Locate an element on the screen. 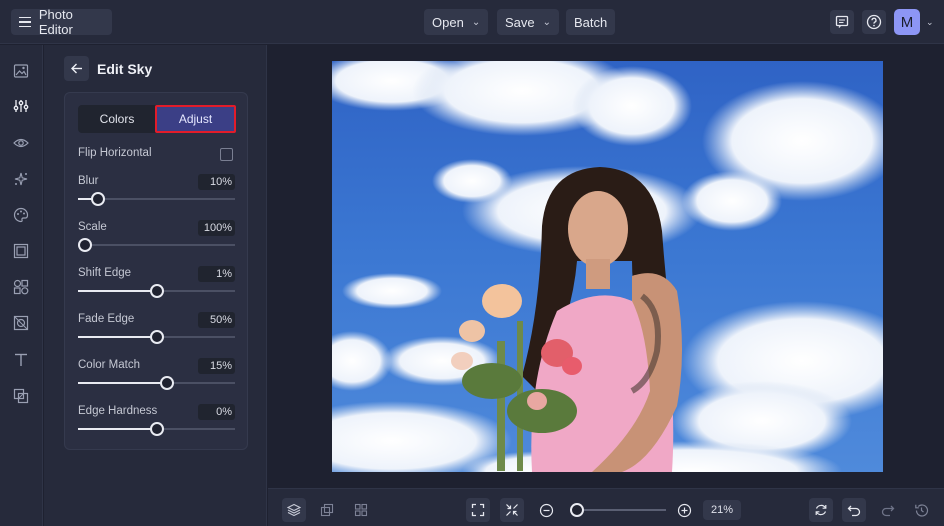 The width and height of the screenshot is (944, 526). redo-icon is located at coordinates (888, 511).